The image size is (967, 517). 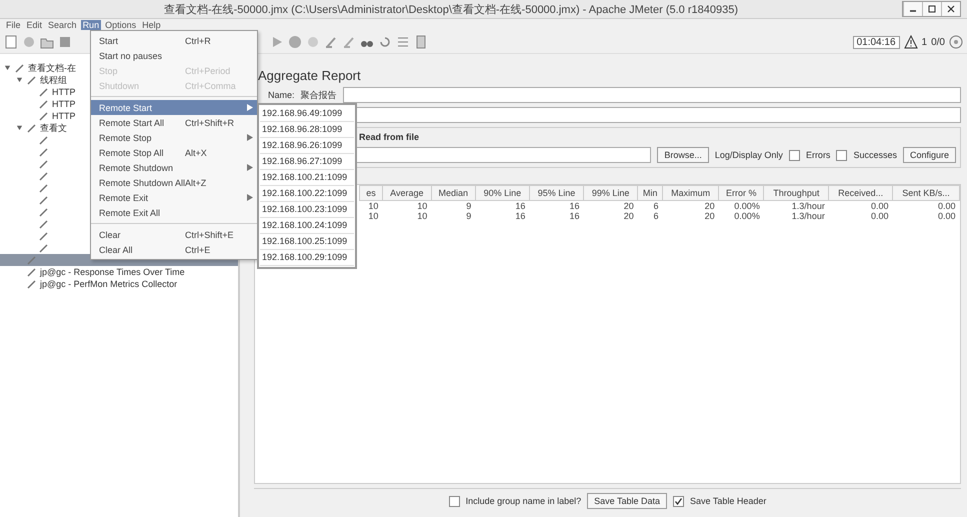 What do you see at coordinates (728, 501) in the screenshot?
I see `save-header-label: Save Table Header` at bounding box center [728, 501].